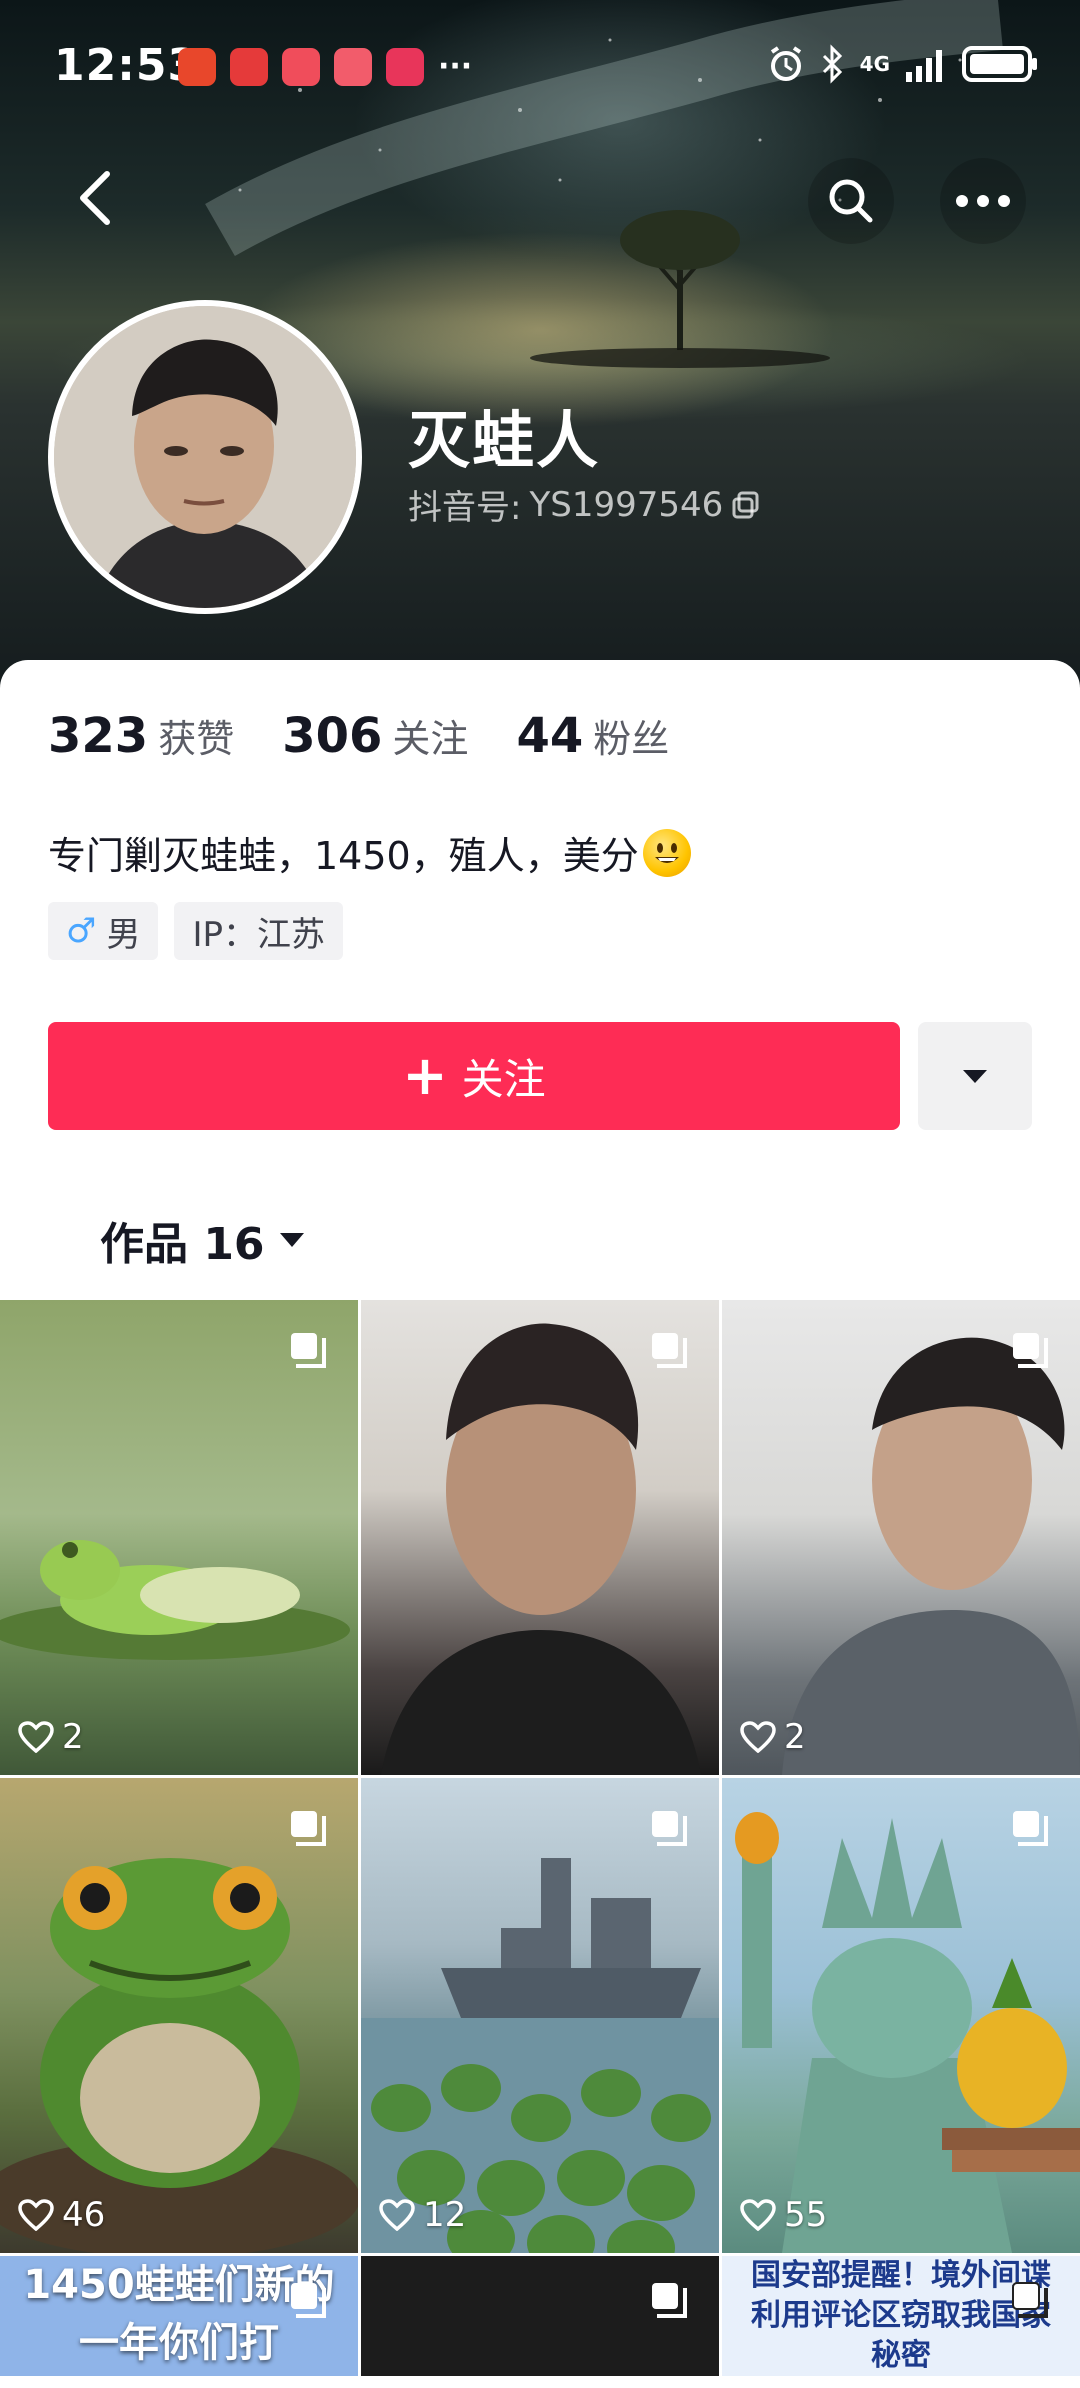  I want to click on banner-tree, so click(680, 280).